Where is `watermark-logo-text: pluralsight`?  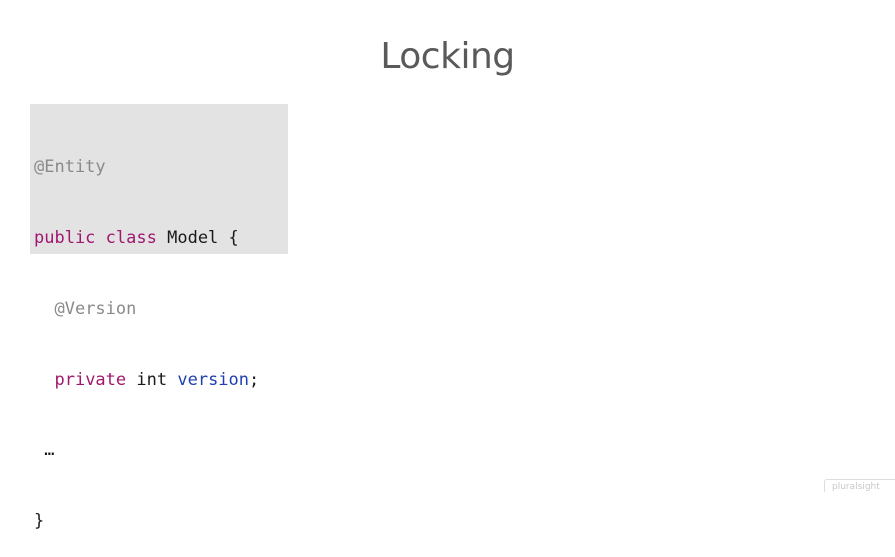 watermark-logo-text: pluralsight is located at coordinates (856, 487).